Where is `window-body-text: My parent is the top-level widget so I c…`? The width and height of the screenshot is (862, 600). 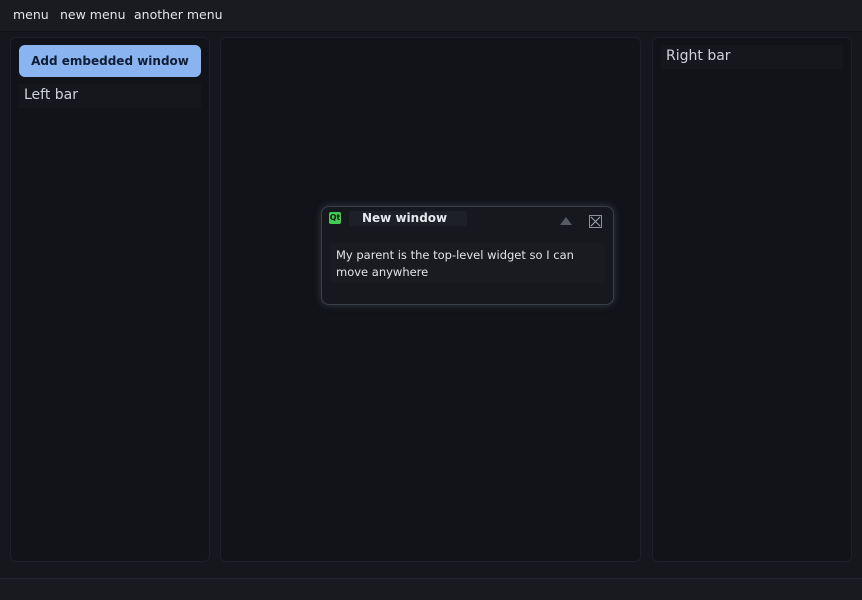 window-body-text: My parent is the top-level widget so I c… is located at coordinates (455, 263).